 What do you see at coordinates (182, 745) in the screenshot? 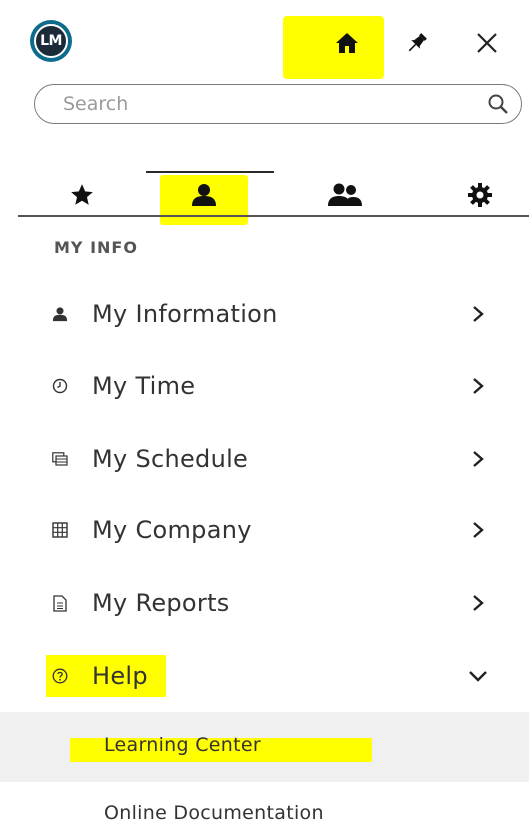
I see `submenu-label-learning-center: Learning Center` at bounding box center [182, 745].